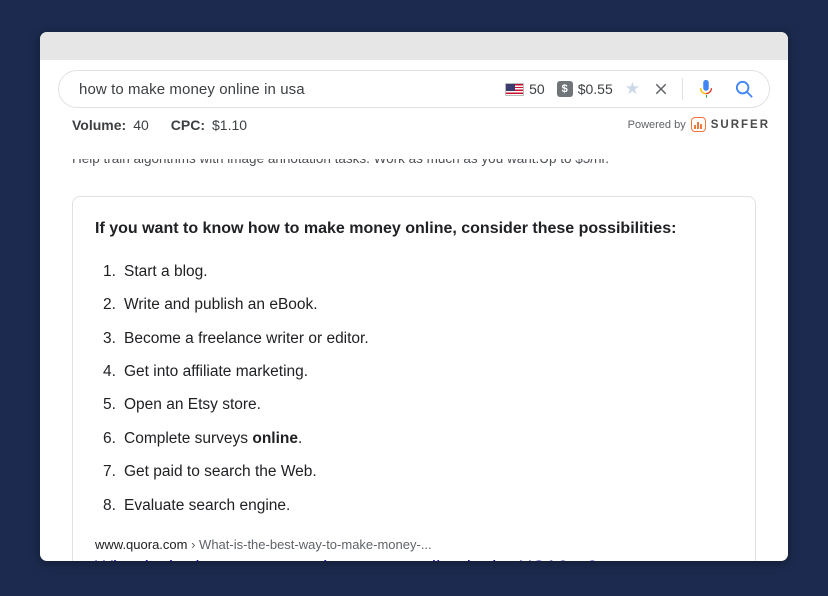 The width and height of the screenshot is (828, 596). Describe the element at coordinates (99, 125) in the screenshot. I see `volume-label: Volume:` at that location.